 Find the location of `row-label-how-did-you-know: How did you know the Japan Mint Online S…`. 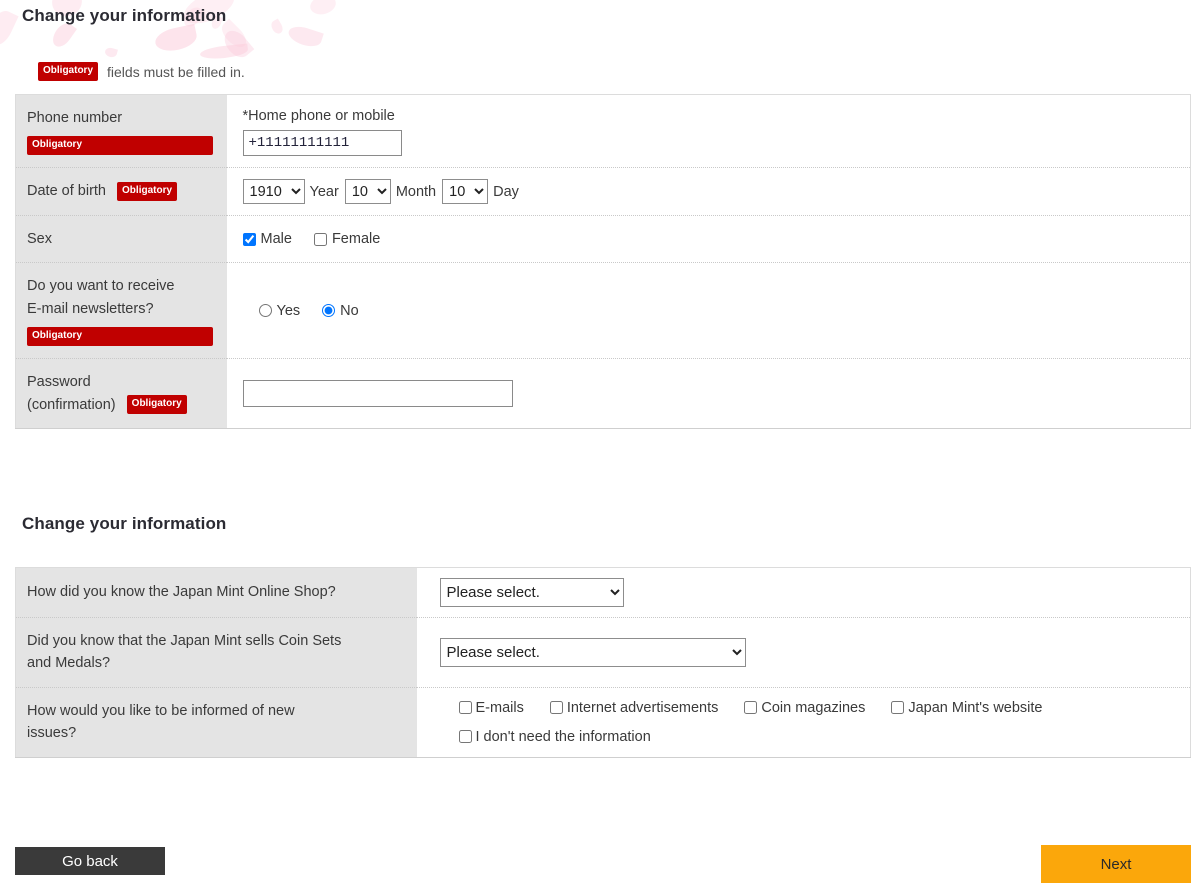

row-label-how-did-you-know: How did you know the Japan Mint Online S… is located at coordinates (216, 592).